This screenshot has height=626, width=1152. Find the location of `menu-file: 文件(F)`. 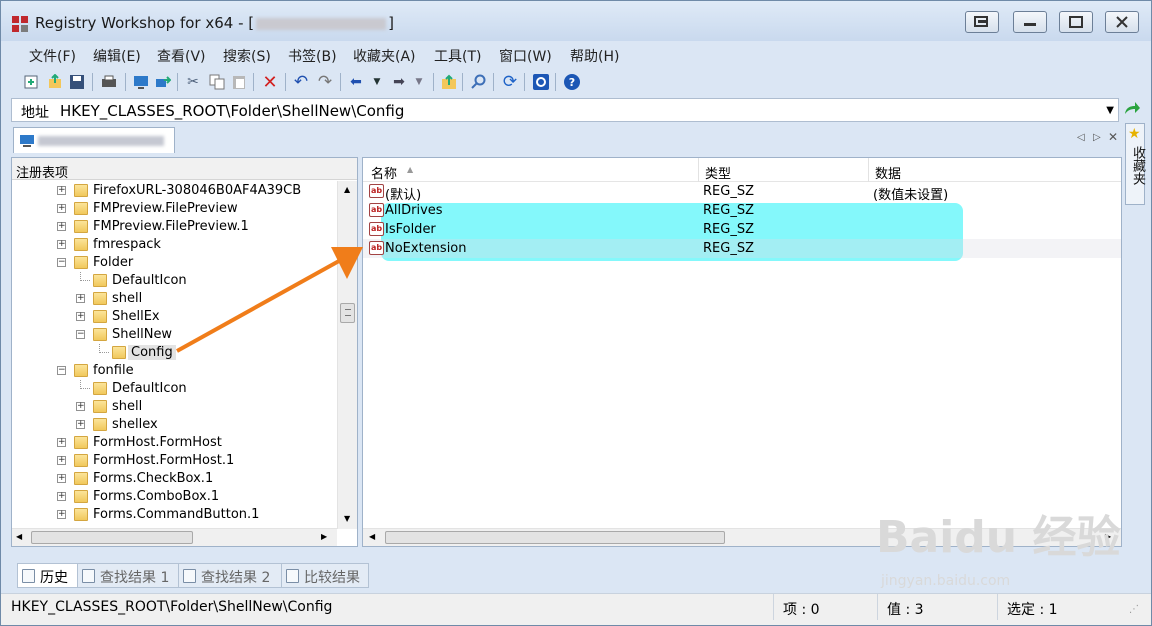

menu-file: 文件(F) is located at coordinates (52, 56).